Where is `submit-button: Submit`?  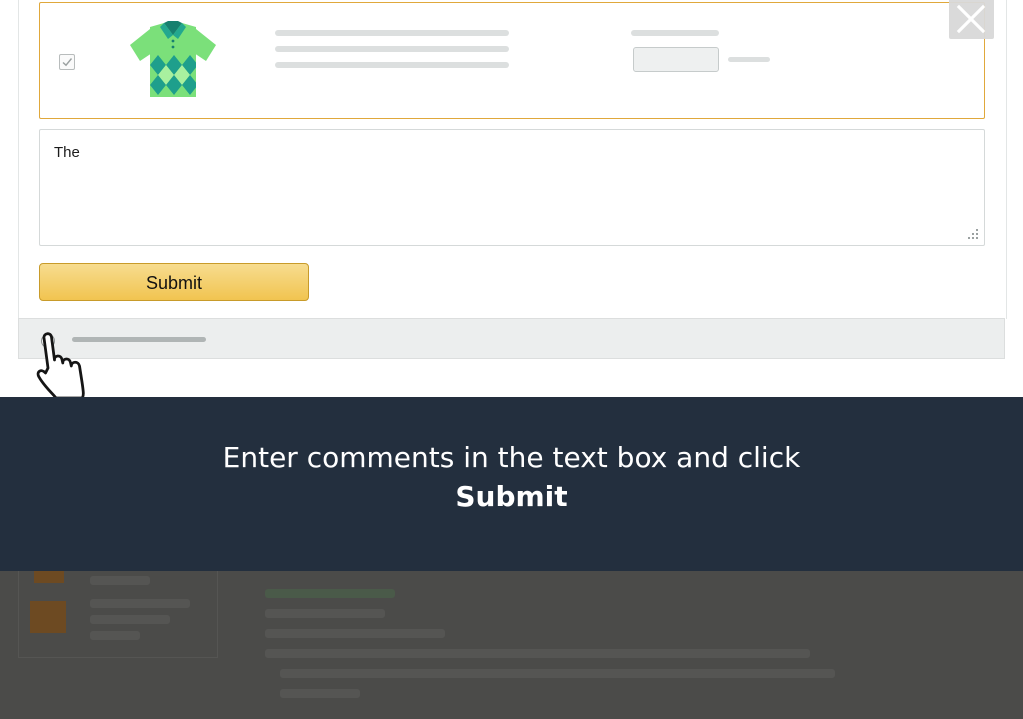 submit-button: Submit is located at coordinates (174, 282).